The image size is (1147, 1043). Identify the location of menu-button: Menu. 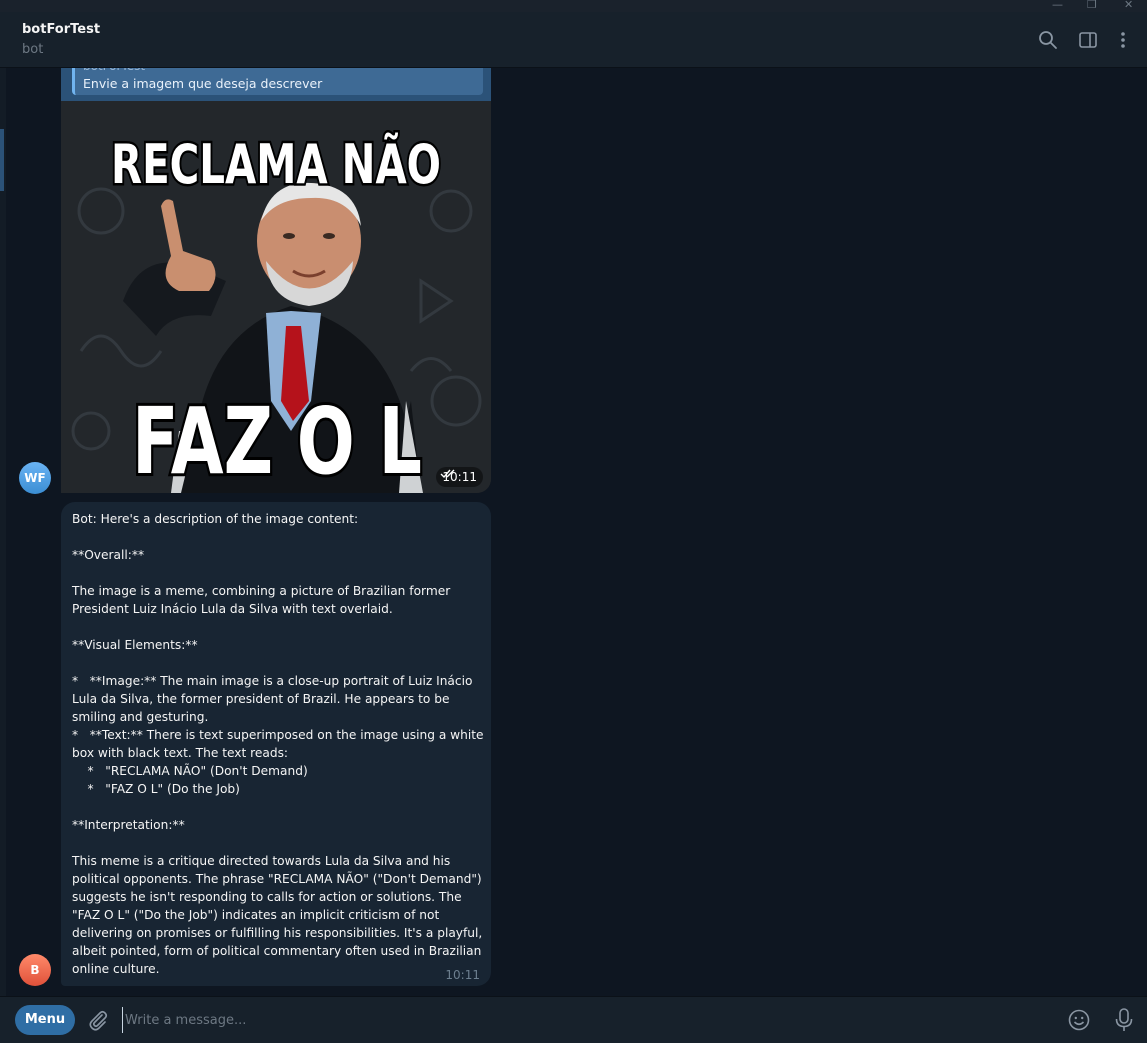
(45, 1020).